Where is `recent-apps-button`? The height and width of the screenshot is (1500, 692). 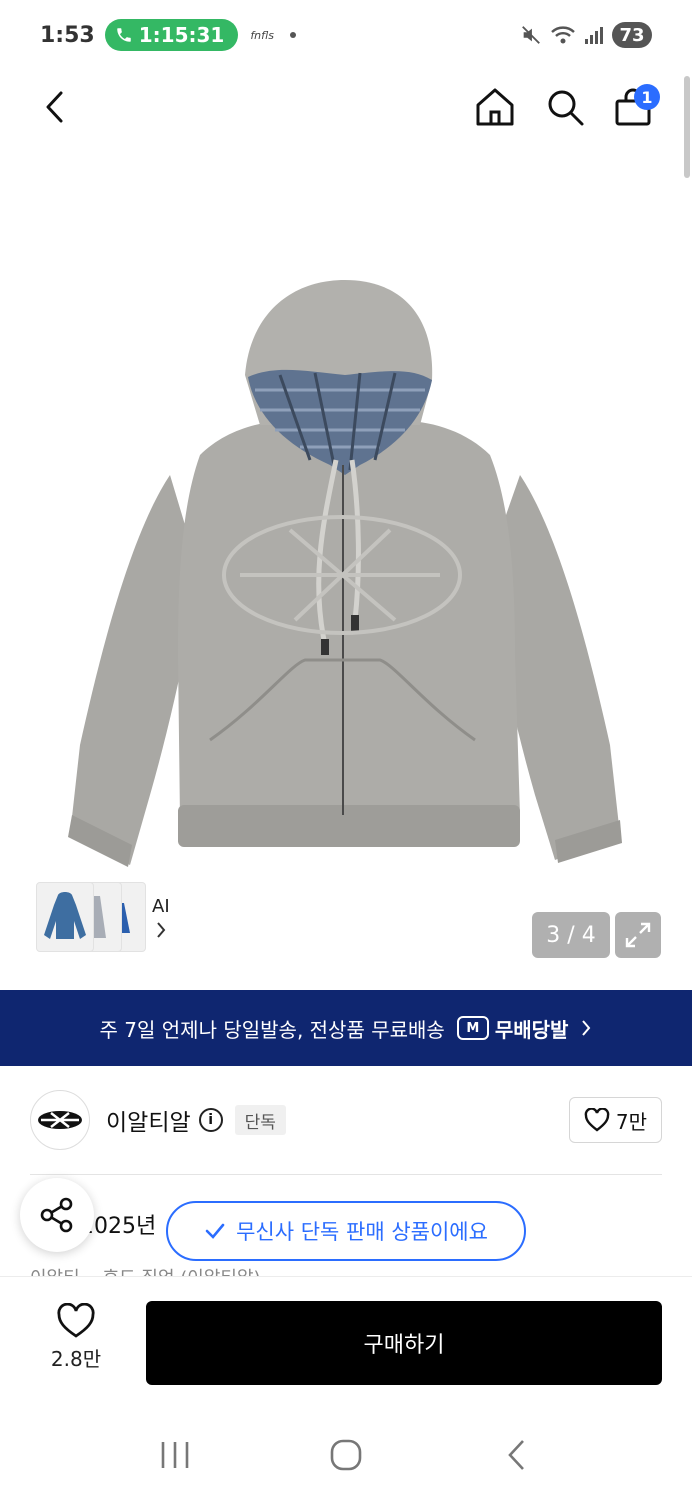
recent-apps-button is located at coordinates (175, 1455).